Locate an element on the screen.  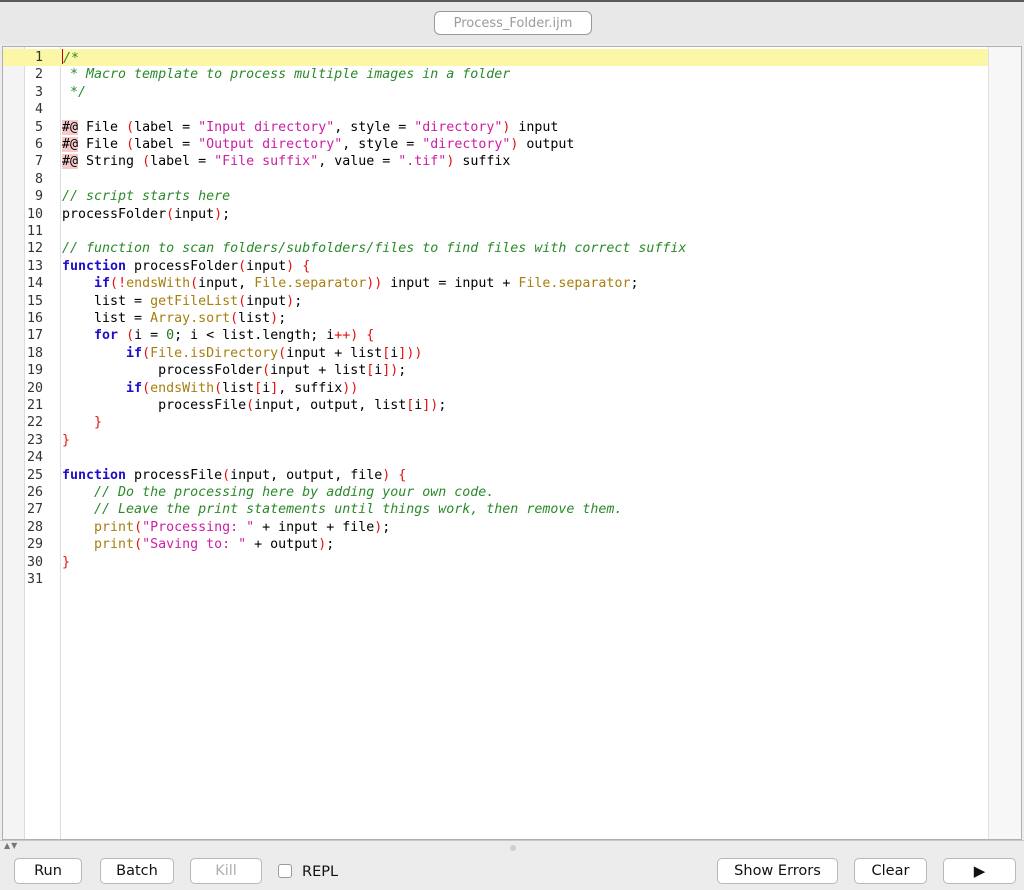
kill-button: Kill is located at coordinates (226, 871).